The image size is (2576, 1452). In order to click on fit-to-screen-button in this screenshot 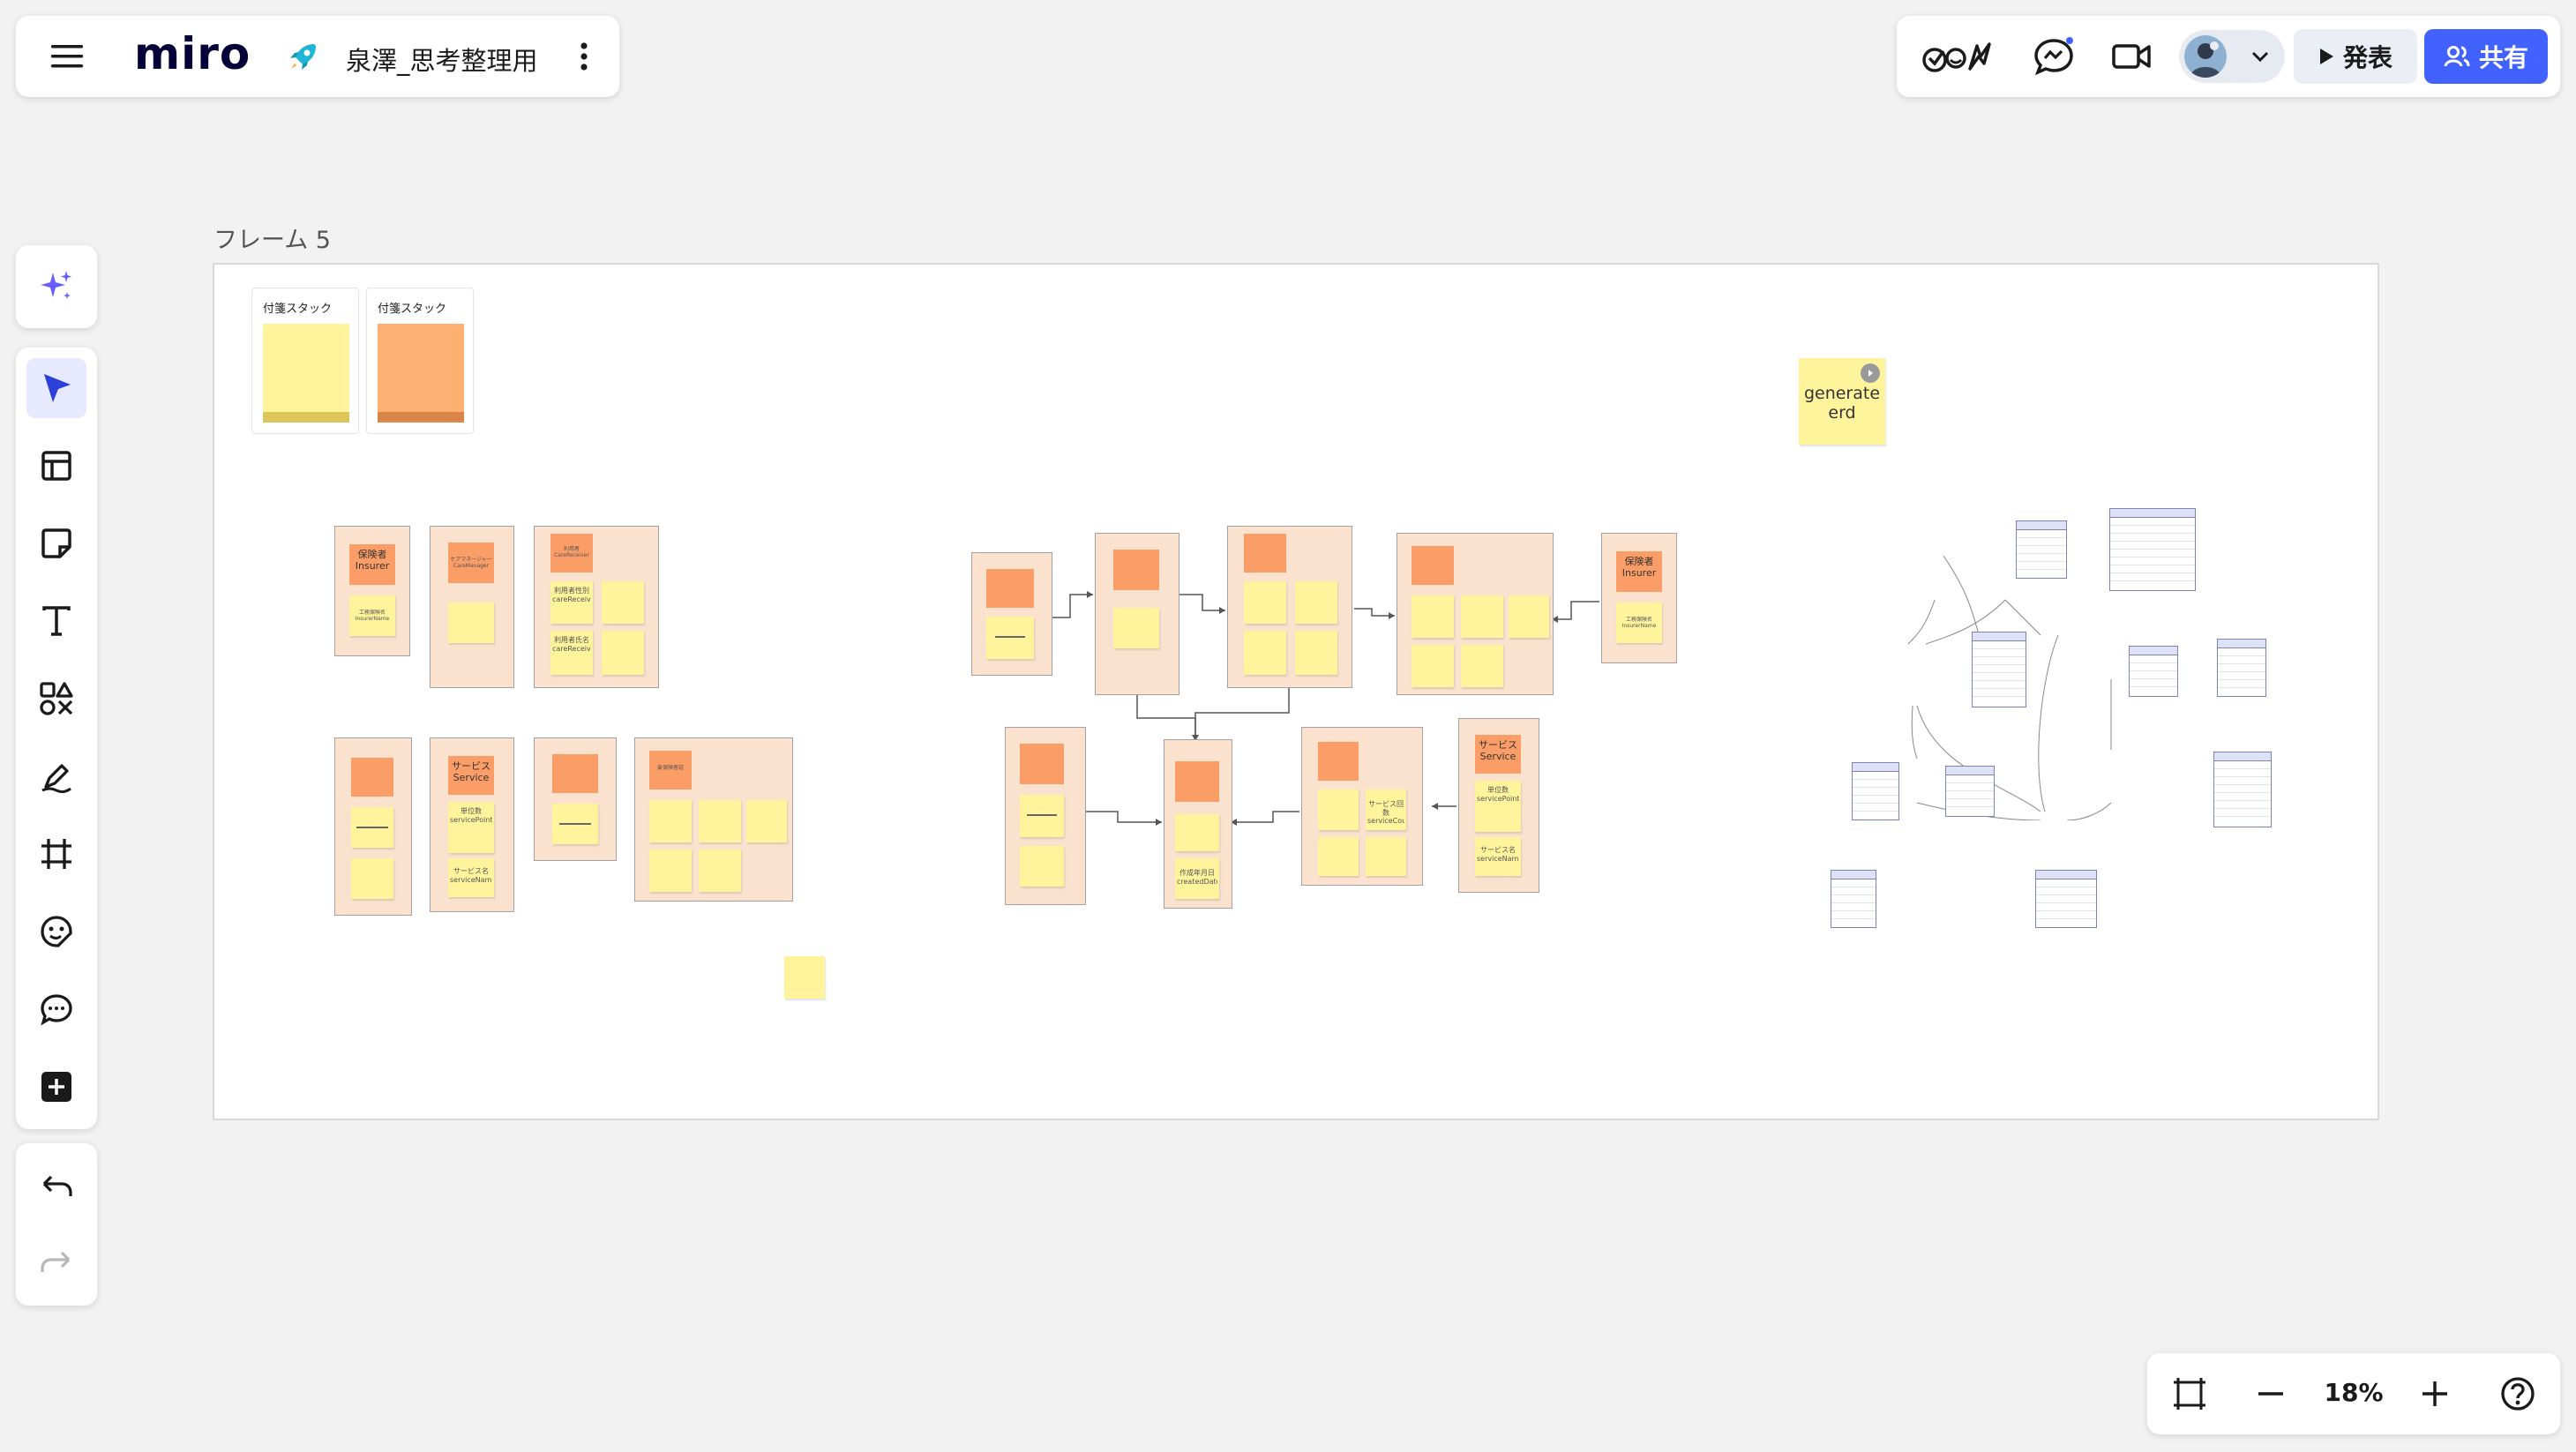, I will do `click(2189, 1393)`.